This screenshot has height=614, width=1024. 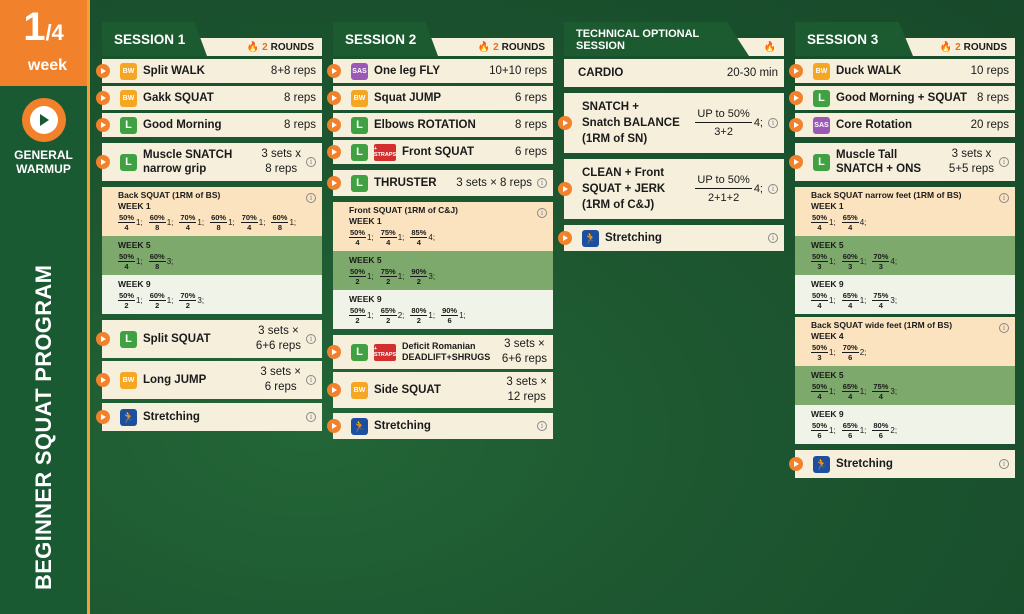 What do you see at coordinates (385, 152) in the screenshot?
I see `straps-icon: + STRAPS` at bounding box center [385, 152].